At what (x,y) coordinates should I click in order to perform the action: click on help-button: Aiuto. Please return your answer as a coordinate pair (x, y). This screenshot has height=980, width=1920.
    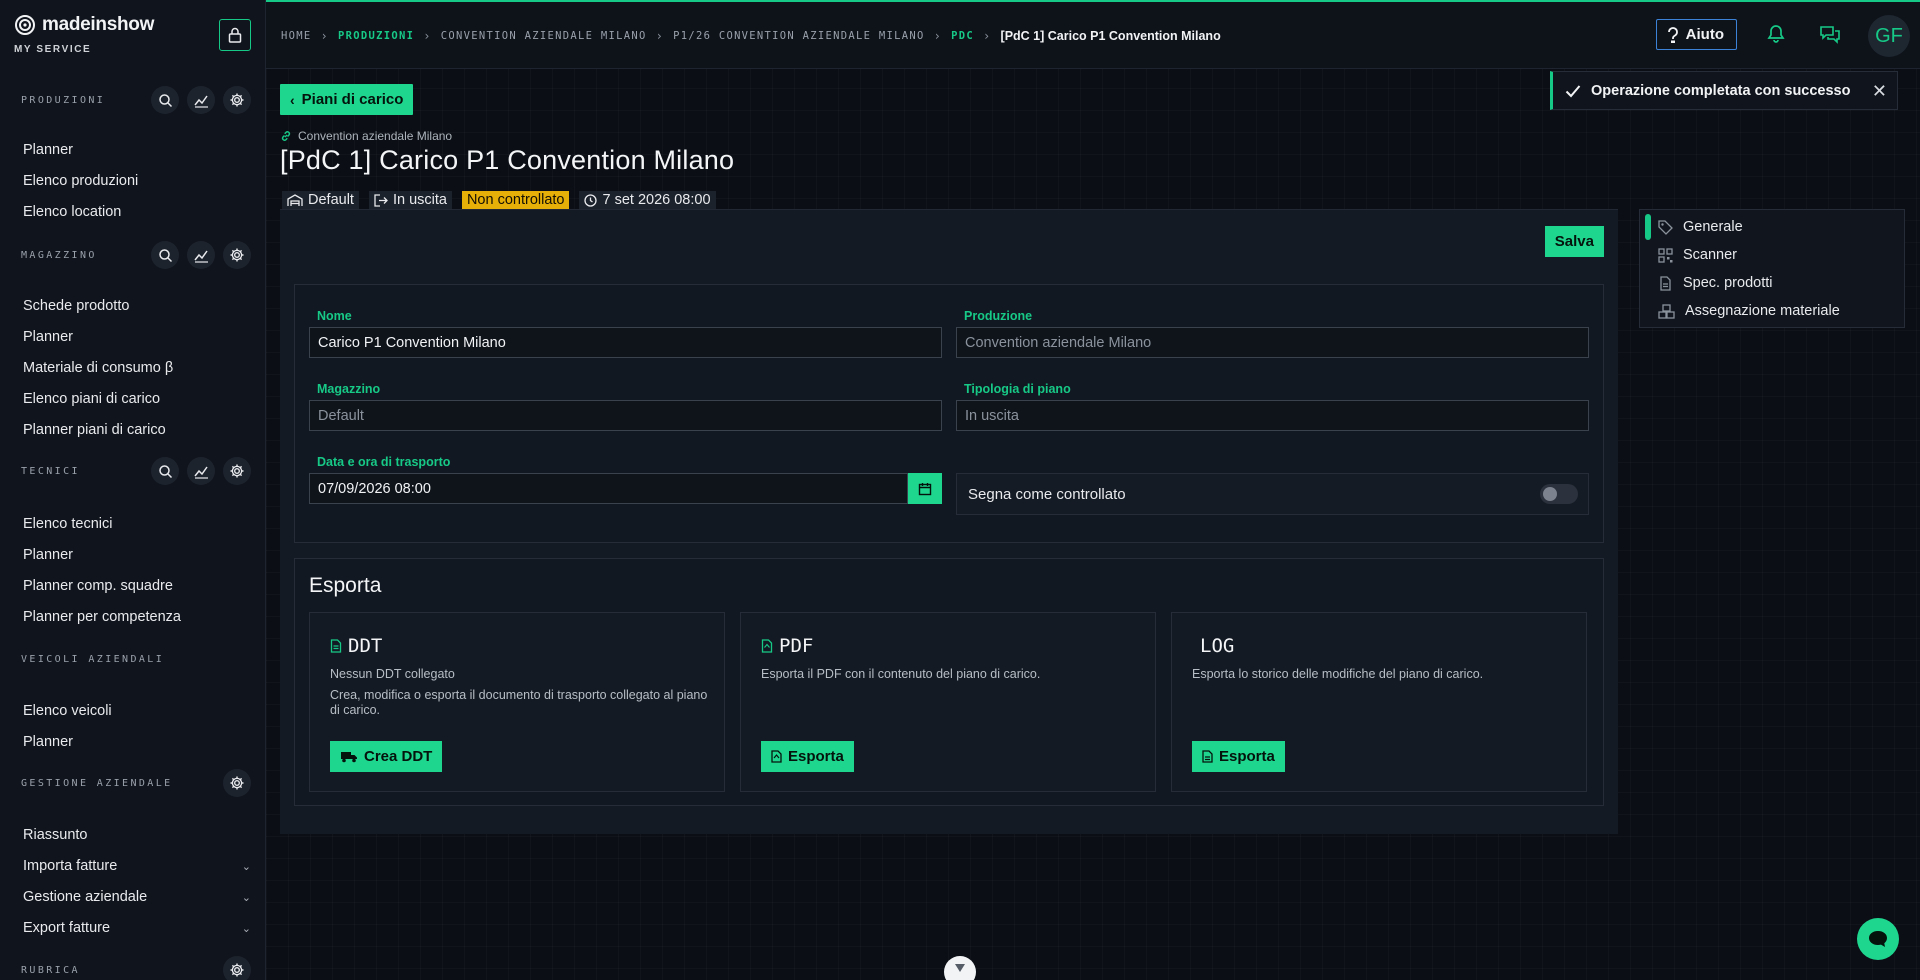
    Looking at the image, I should click on (1696, 34).